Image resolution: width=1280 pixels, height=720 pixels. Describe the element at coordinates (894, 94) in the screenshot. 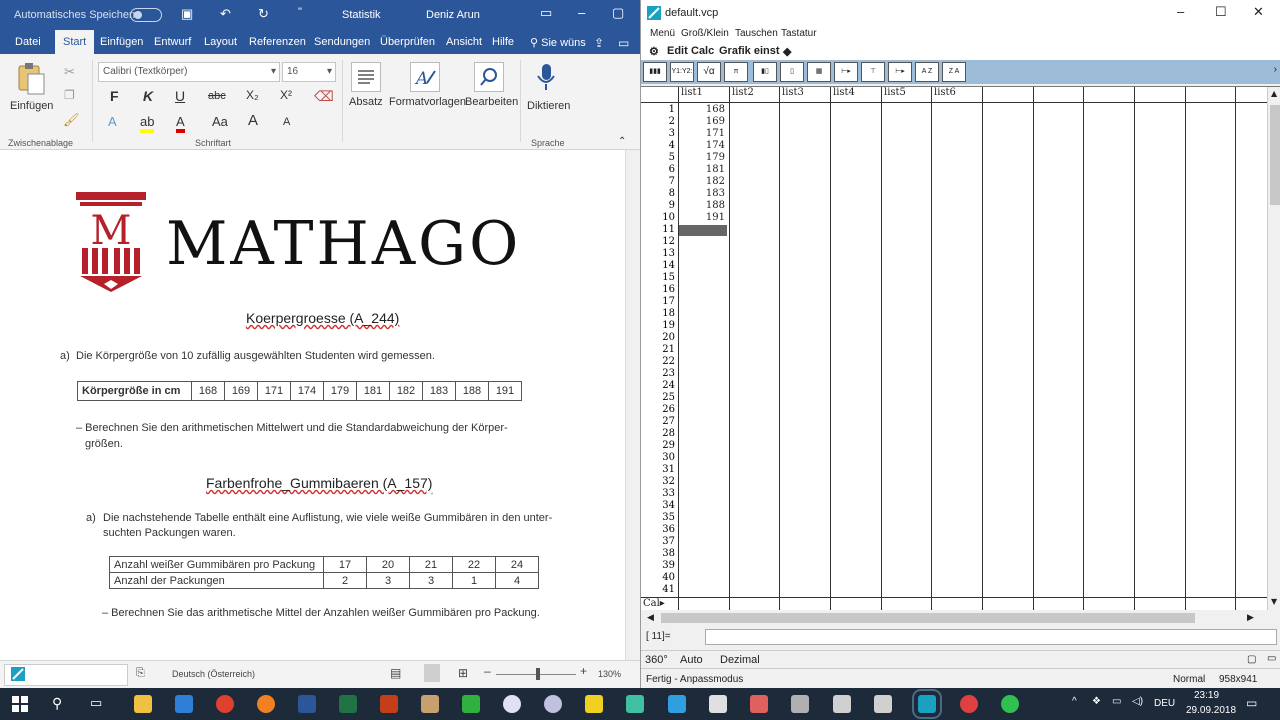

I see `column-header-list5: list5` at that location.